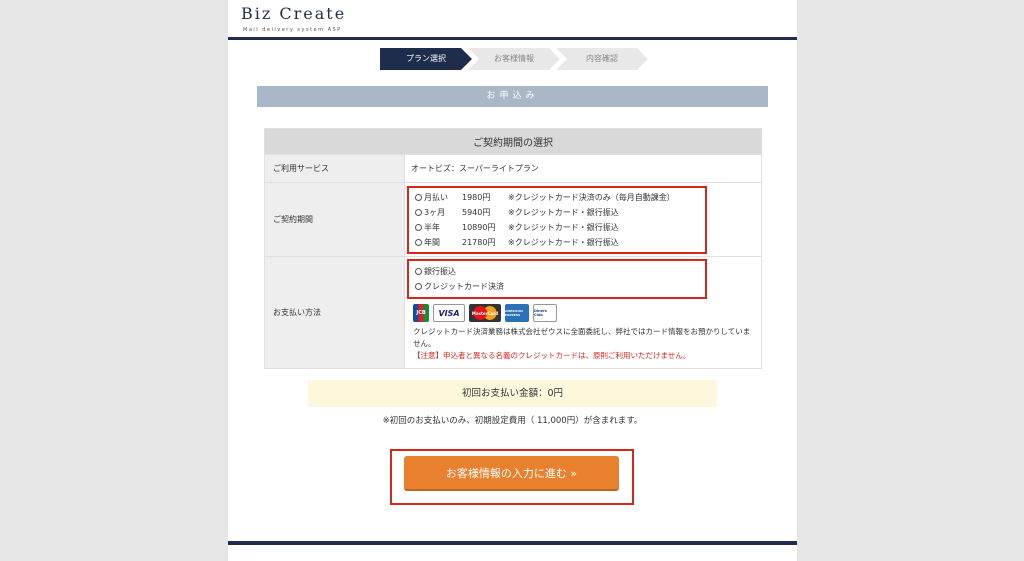  Describe the element at coordinates (334, 312) in the screenshot. I see `payment-label: お支払い方法` at that location.